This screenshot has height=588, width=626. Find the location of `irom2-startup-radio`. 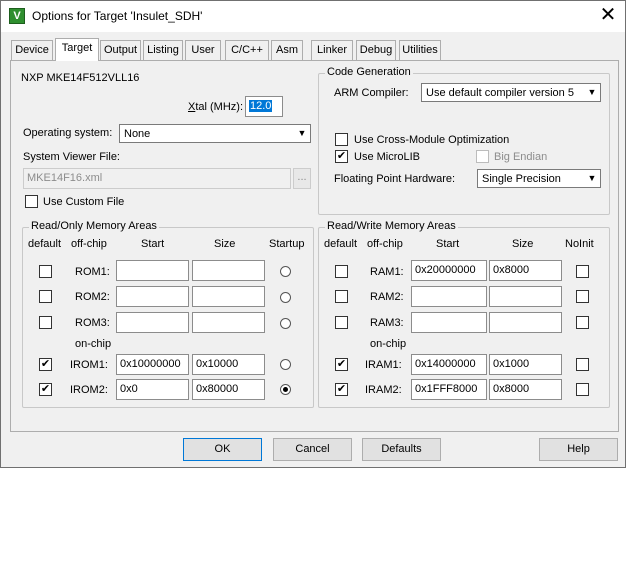

irom2-startup-radio is located at coordinates (285, 389).